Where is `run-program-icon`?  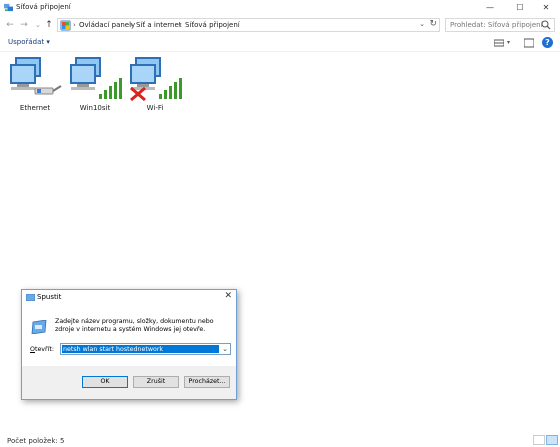 run-program-icon is located at coordinates (39, 327).